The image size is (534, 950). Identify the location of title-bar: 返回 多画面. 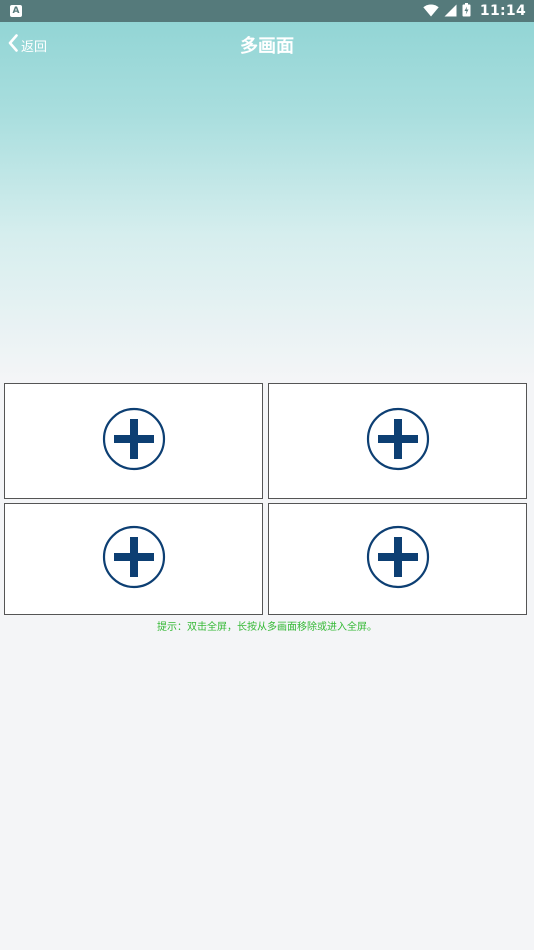
(267, 45).